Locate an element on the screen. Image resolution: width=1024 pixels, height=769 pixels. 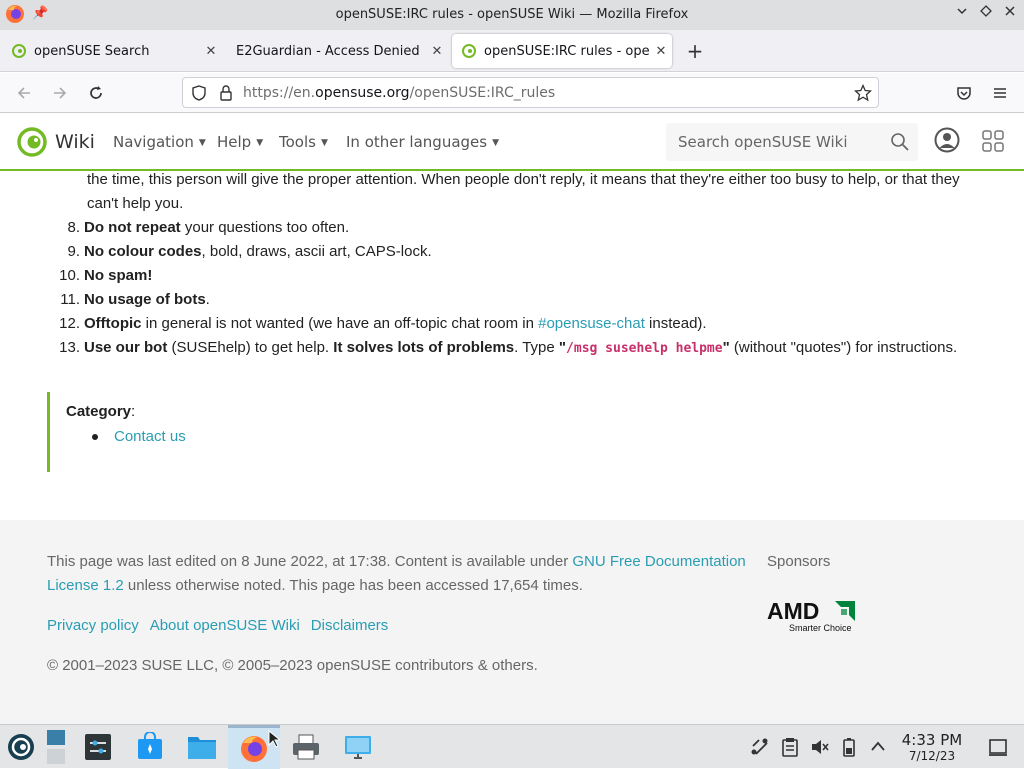
tab-irc-rules: openSUSE:IRC rules - openS ✕ is located at coordinates (562, 51).